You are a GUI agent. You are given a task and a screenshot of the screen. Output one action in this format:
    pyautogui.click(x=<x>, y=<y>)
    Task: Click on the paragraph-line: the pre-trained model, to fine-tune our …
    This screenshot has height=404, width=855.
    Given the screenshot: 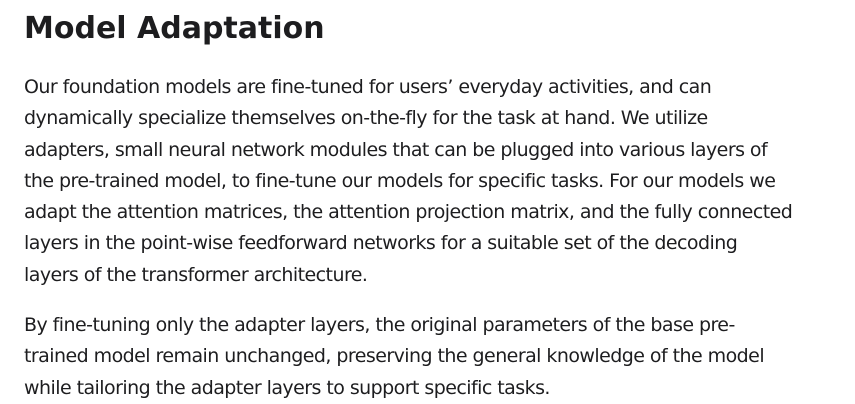 What is the action you would take?
    pyautogui.click(x=400, y=180)
    